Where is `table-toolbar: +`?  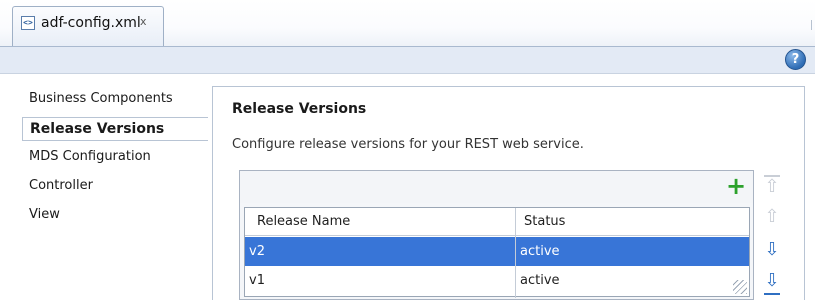 table-toolbar: + is located at coordinates (496, 187).